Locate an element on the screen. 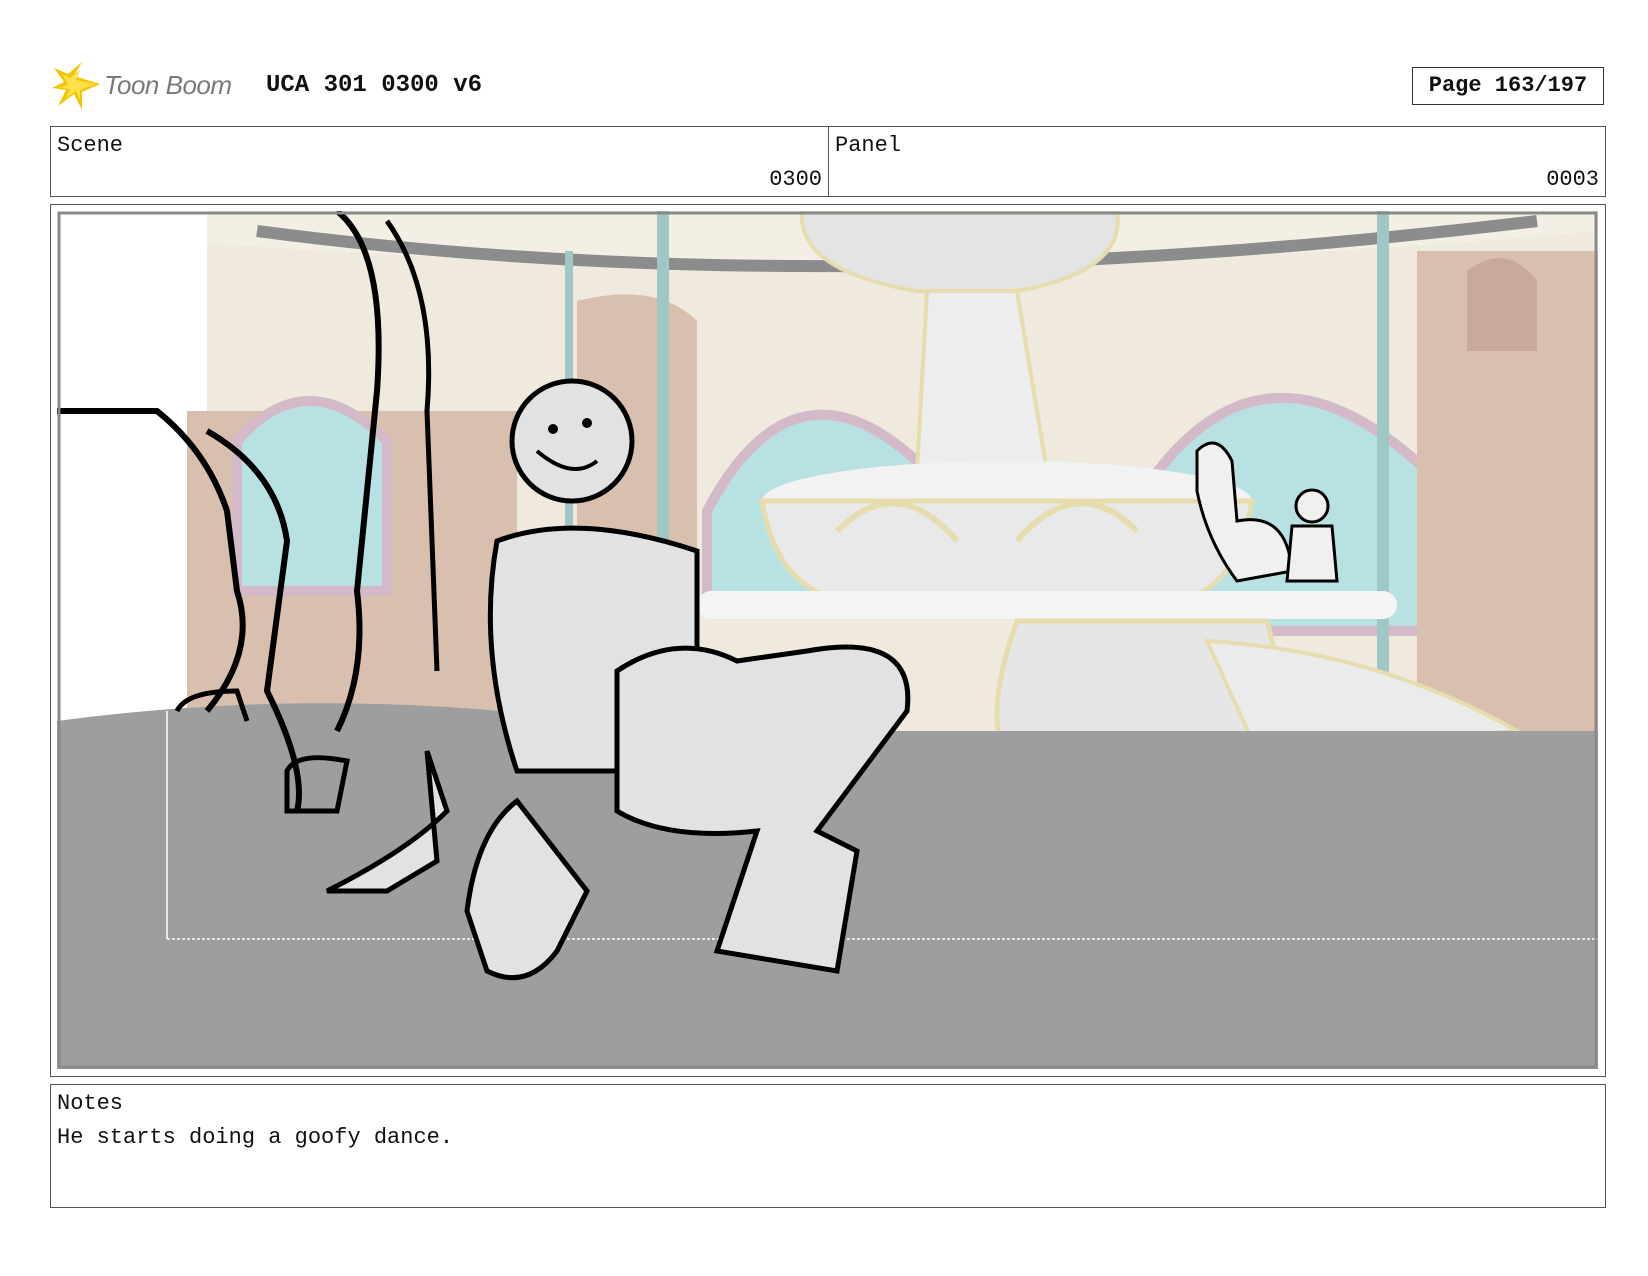 This screenshot has height=1276, width=1648. panel-value: 0003 is located at coordinates (1572, 179).